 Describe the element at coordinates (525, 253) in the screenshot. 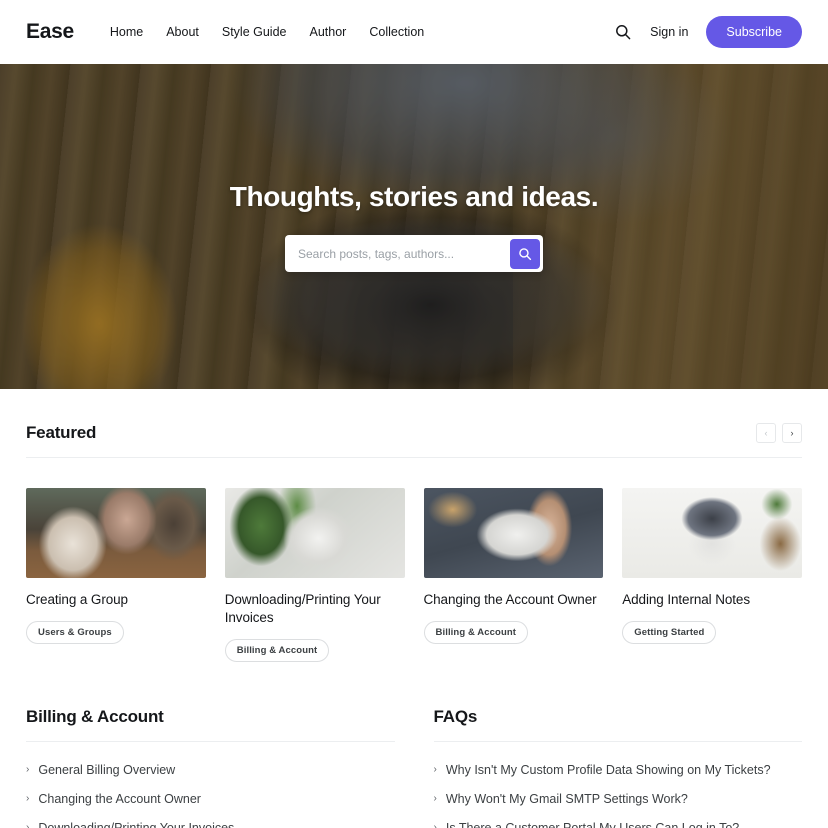

I see `search-submit-button` at that location.